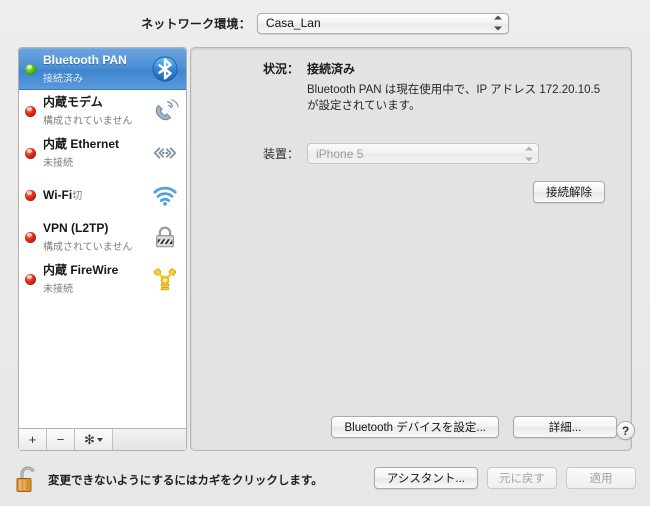  I want to click on service-status: 切, so click(77, 197).